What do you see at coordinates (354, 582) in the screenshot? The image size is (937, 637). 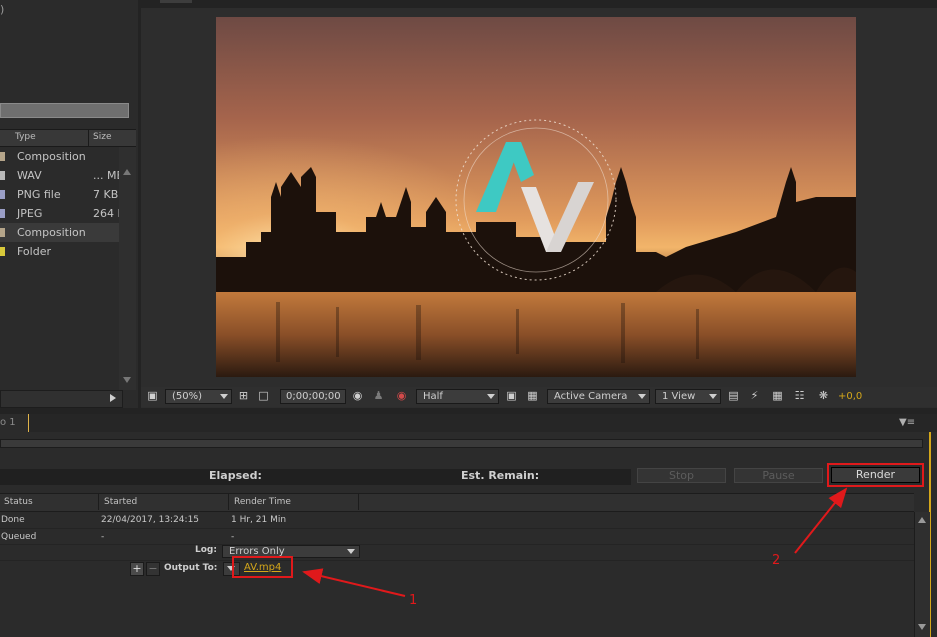 I see `arrow-to-output` at bounding box center [354, 582].